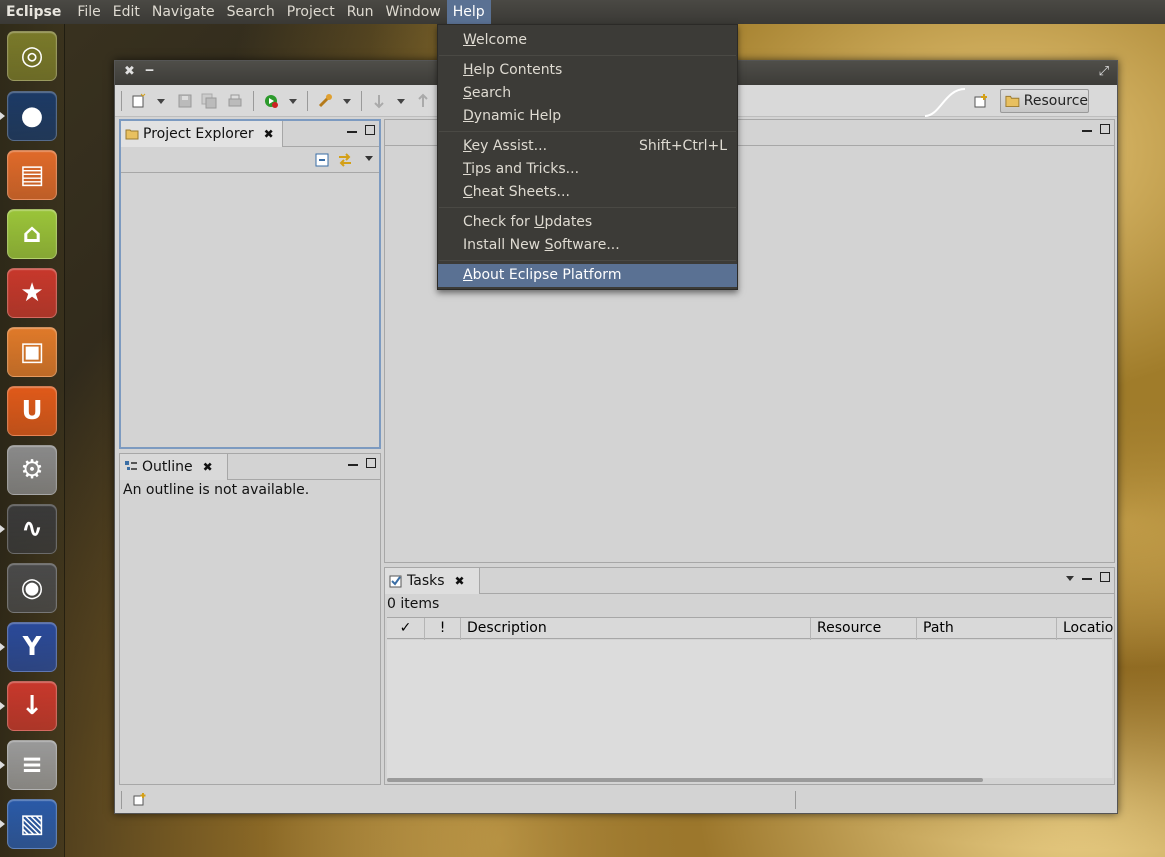  I want to click on column-header-description: Description, so click(636, 629).